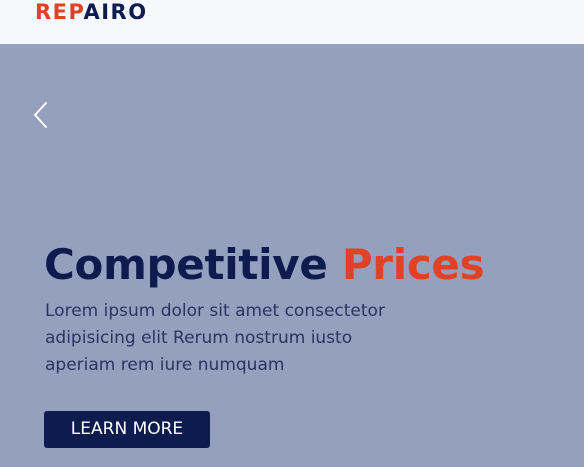  Describe the element at coordinates (413, 264) in the screenshot. I see `hero-title-accent: Prices` at that location.